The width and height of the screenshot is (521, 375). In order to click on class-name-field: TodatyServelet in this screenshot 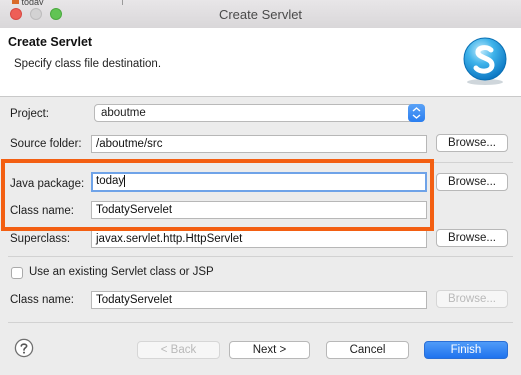, I will do `click(259, 210)`.